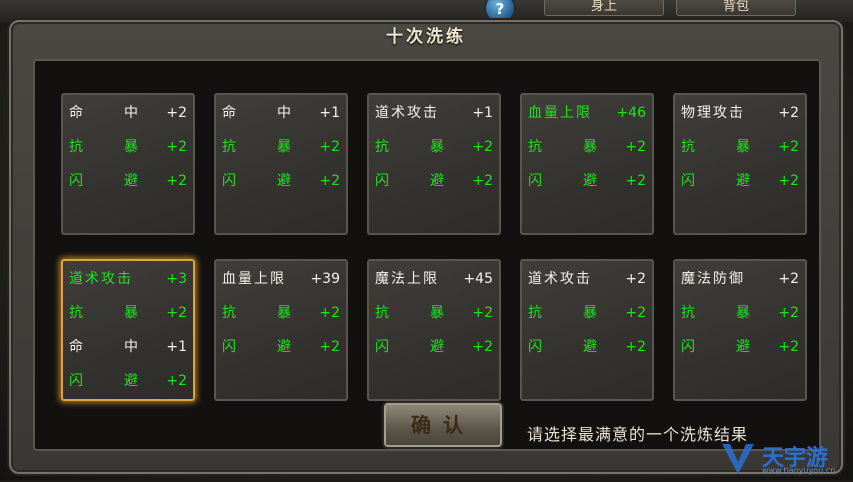  What do you see at coordinates (281, 164) in the screenshot?
I see `result-card: 命 中 +1 抗 暴 +2 闪 避 +2` at bounding box center [281, 164].